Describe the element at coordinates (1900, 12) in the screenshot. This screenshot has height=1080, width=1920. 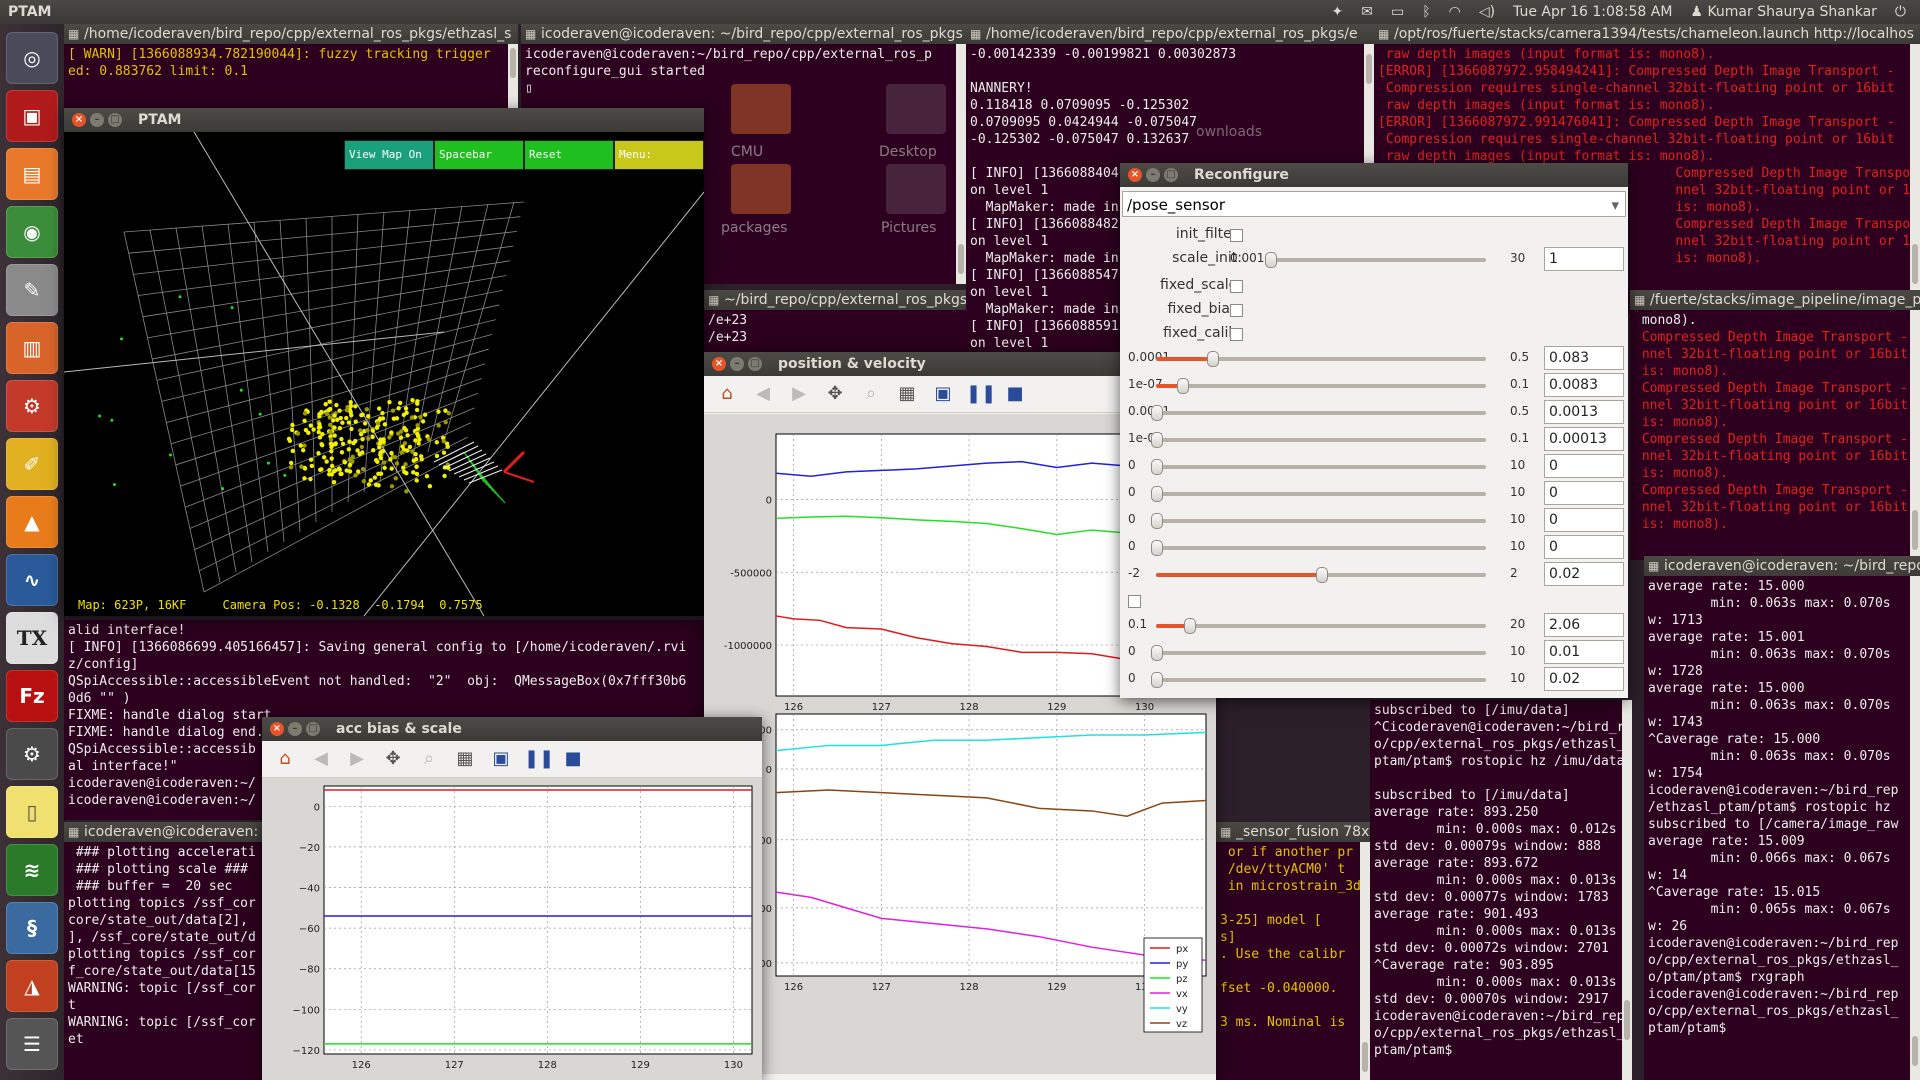
I see `power-icon: ⏻` at that location.